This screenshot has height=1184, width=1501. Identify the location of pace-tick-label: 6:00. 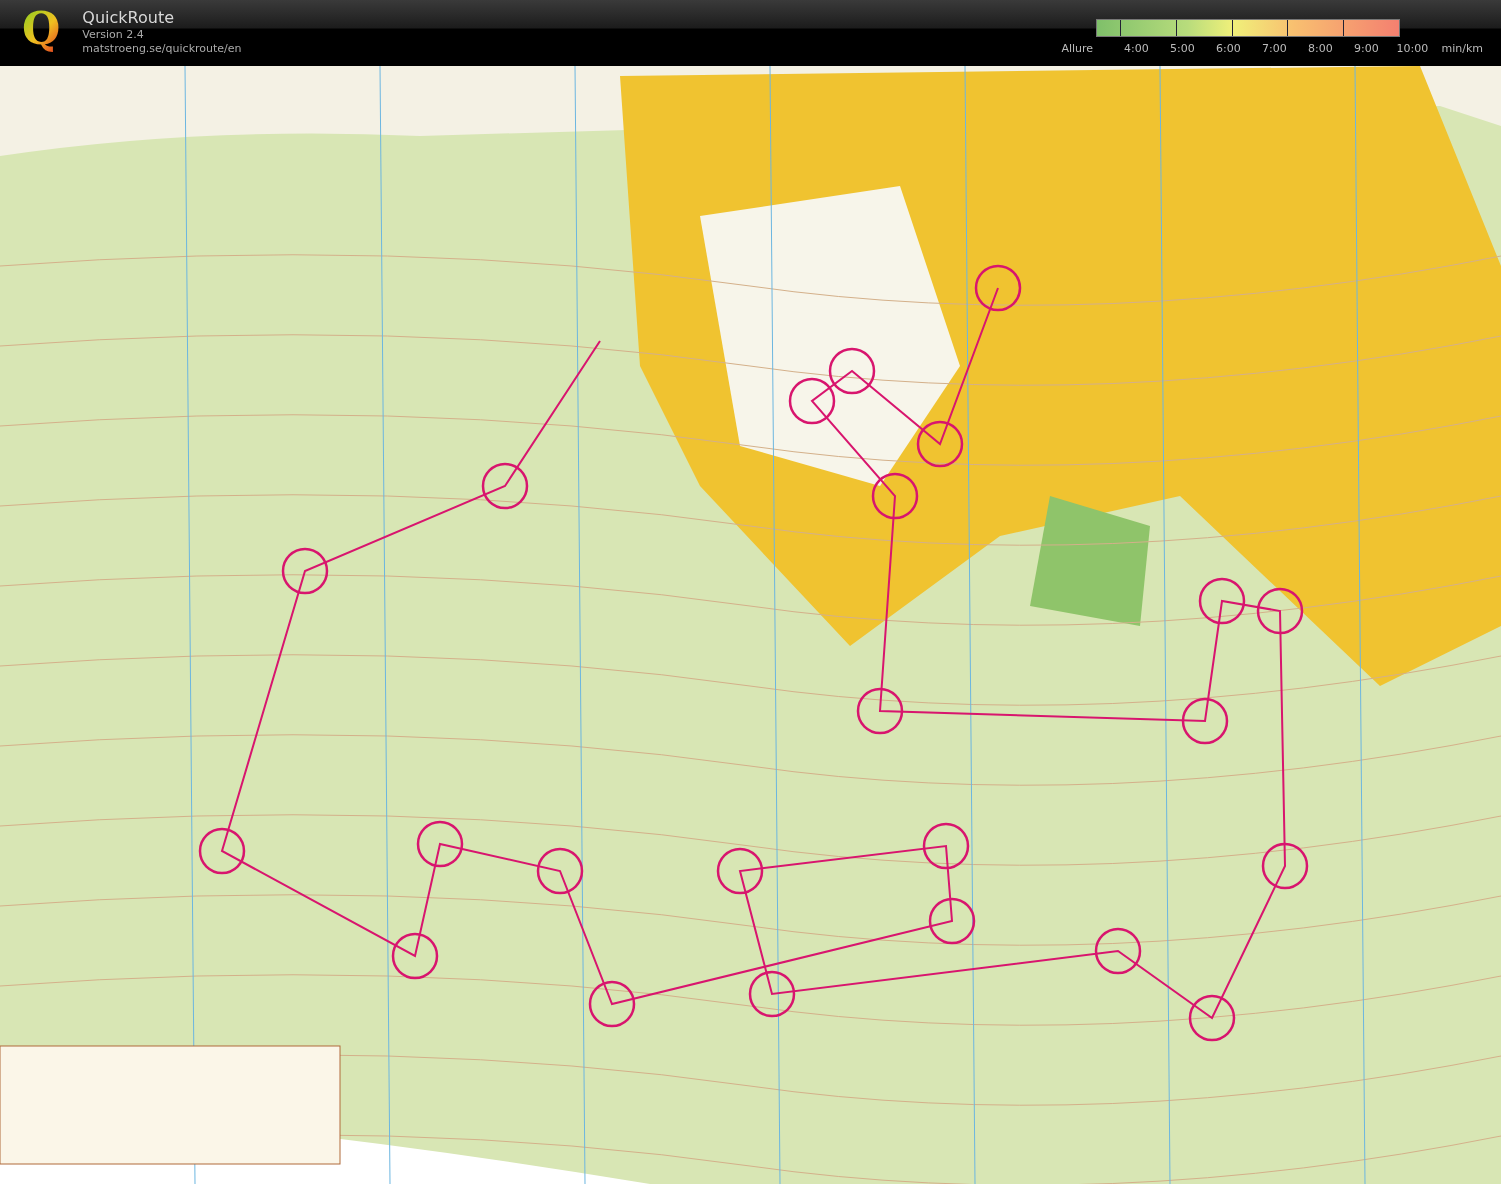
(1228, 48).